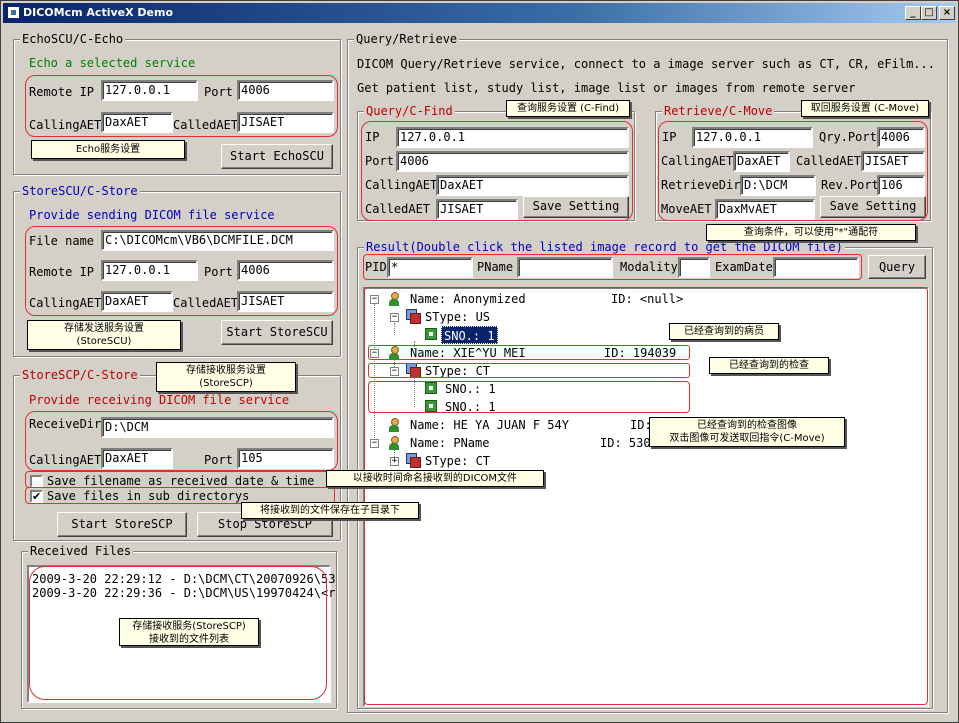 The image size is (959, 723). I want to click on find-called-input: JISAET, so click(477, 209).